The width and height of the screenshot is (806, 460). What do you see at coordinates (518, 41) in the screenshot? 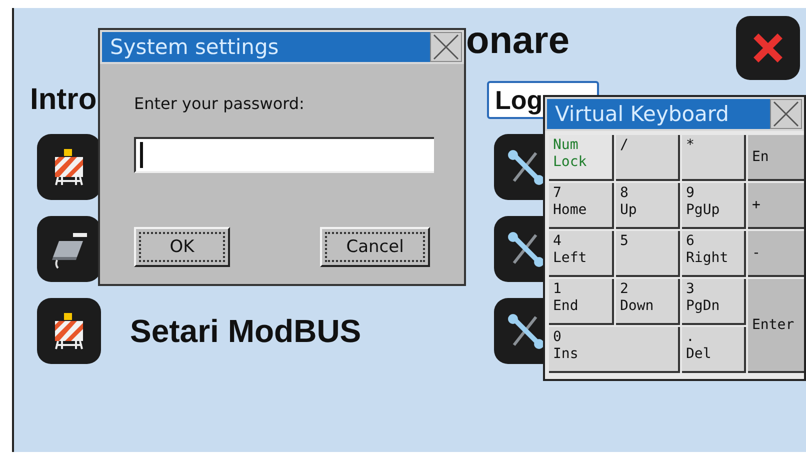
I see `screen-title: onare` at bounding box center [518, 41].